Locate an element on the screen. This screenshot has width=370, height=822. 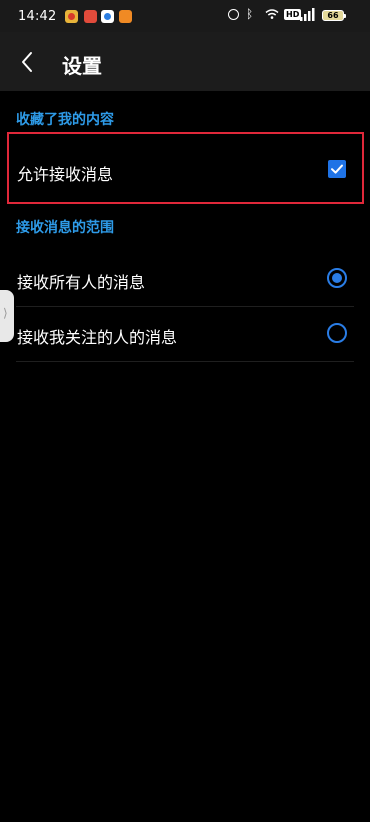
hd-icon: HD is located at coordinates (293, 14).